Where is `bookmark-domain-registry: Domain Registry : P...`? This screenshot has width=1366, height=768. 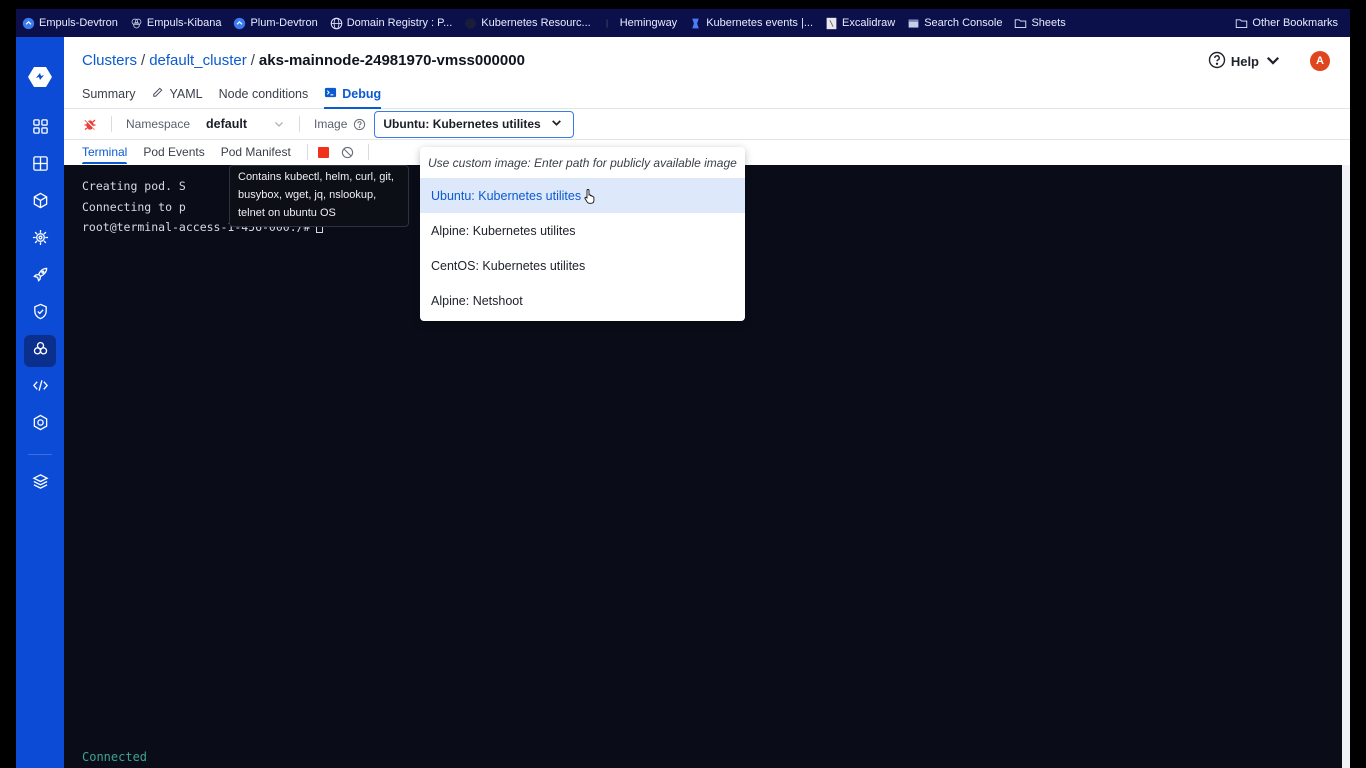 bookmark-domain-registry: Domain Registry : P... is located at coordinates (391, 23).